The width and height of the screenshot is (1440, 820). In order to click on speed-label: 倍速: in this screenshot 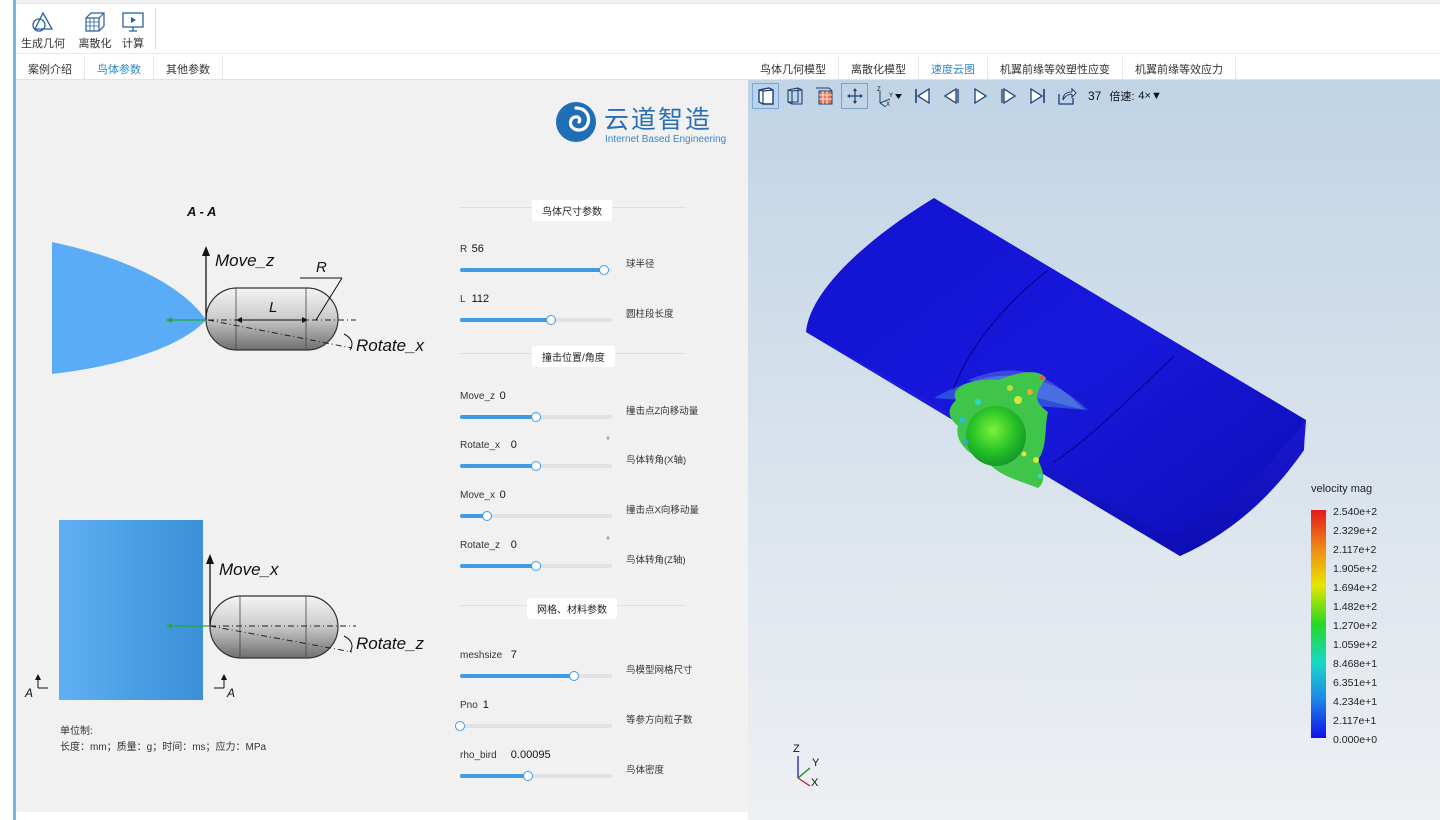, I will do `click(1122, 97)`.